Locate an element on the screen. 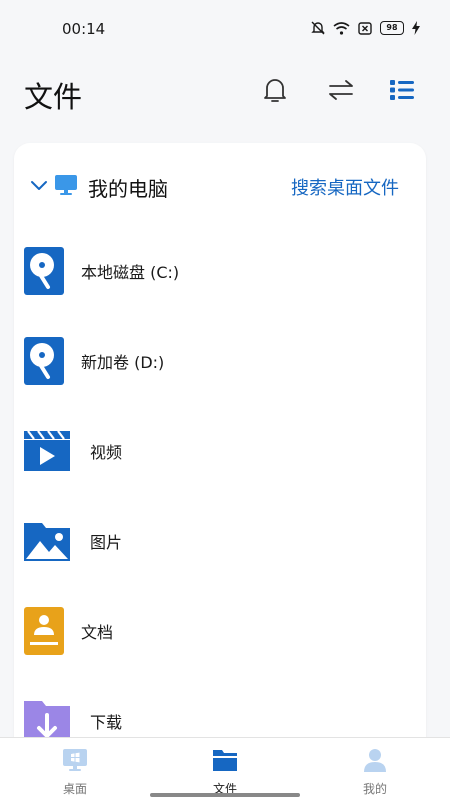  document-icon is located at coordinates (48, 631).